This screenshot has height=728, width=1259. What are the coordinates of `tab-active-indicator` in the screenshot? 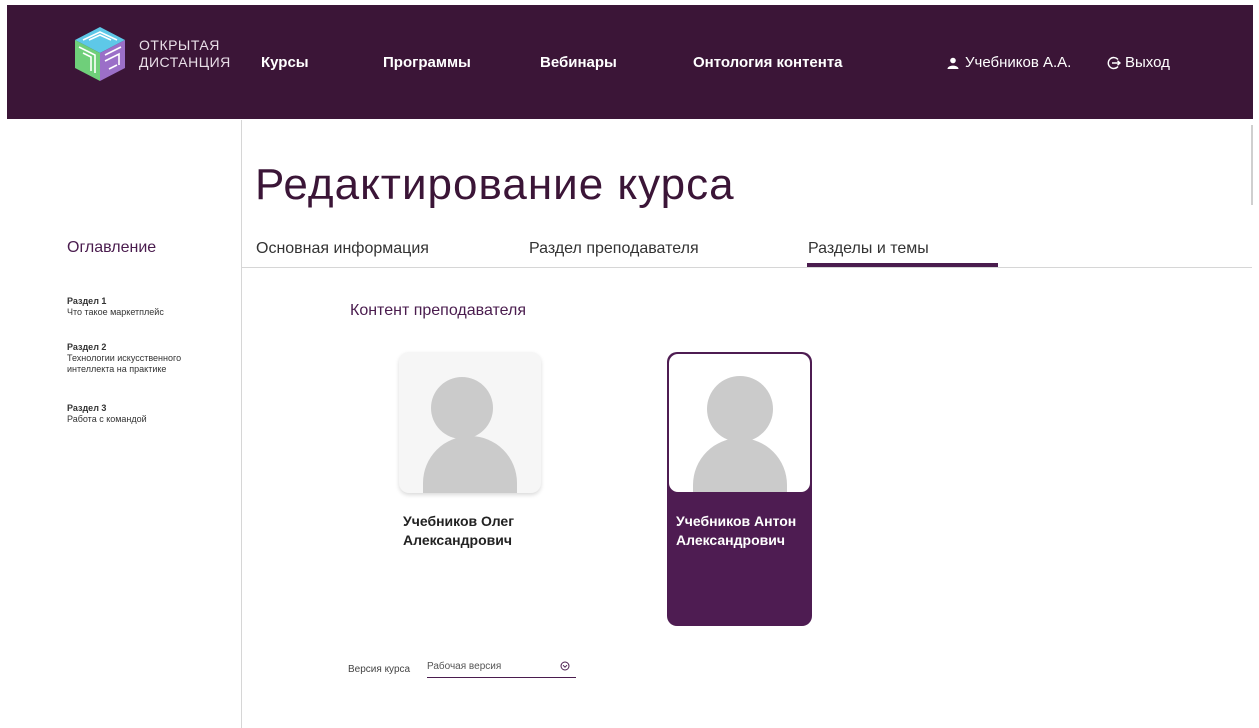 It's located at (902, 265).